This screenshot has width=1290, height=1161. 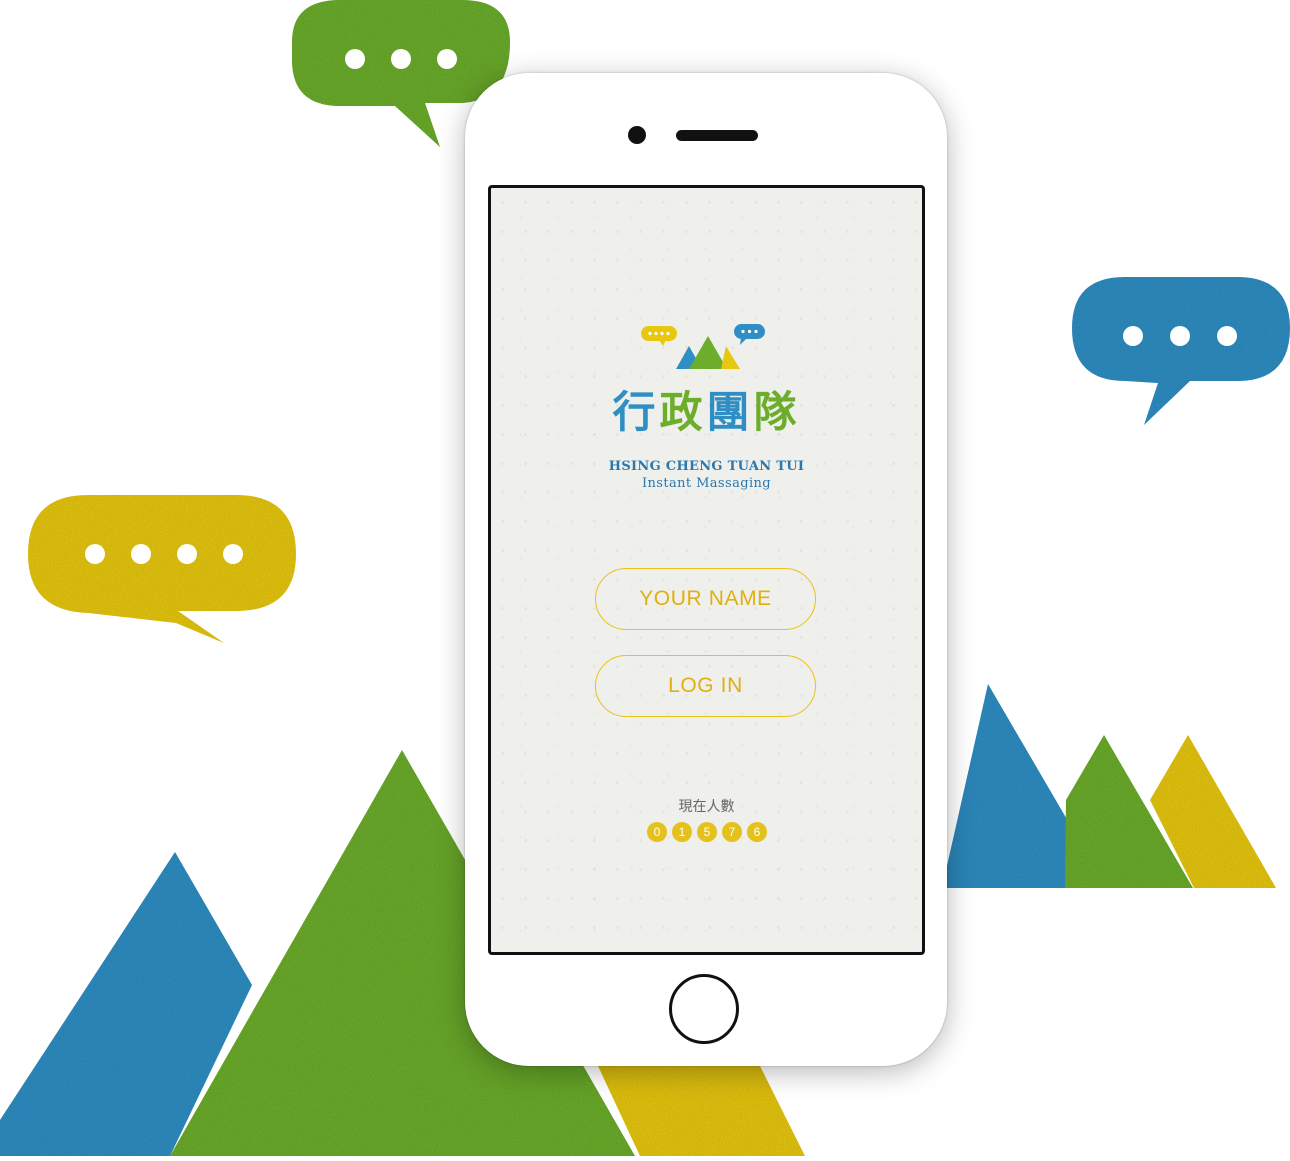 I want to click on speech-bubble-yellow-icon, so click(x=162, y=569).